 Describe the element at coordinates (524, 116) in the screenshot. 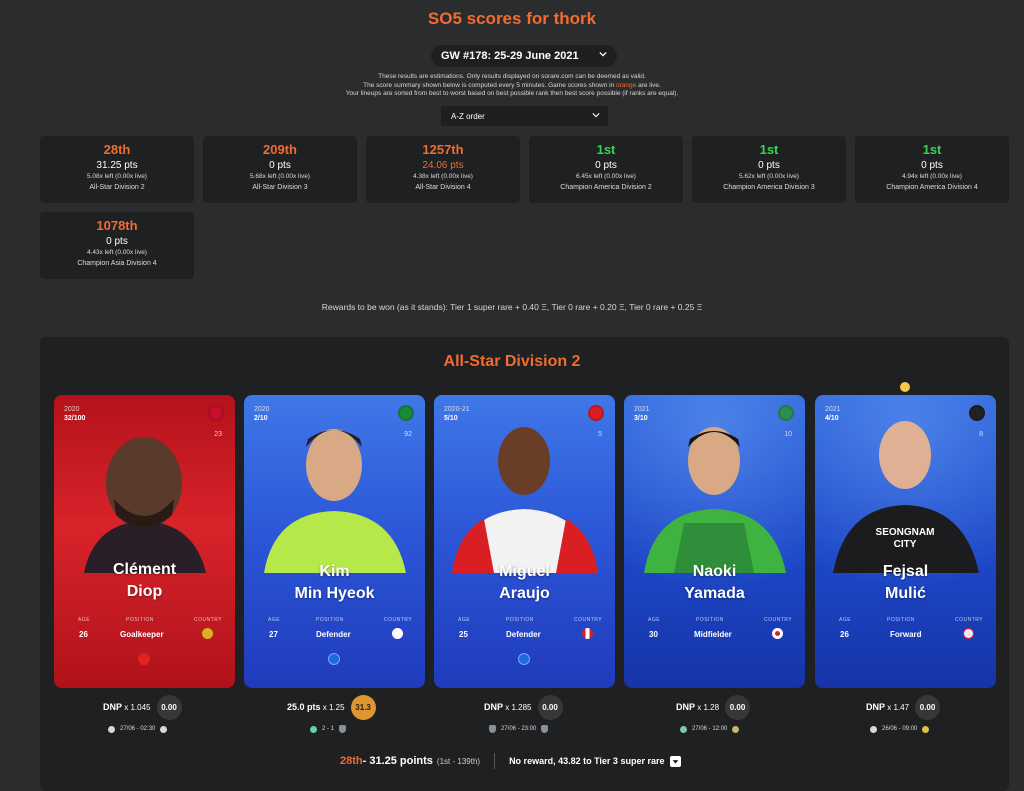

I see `sort-select: A-Z order` at that location.